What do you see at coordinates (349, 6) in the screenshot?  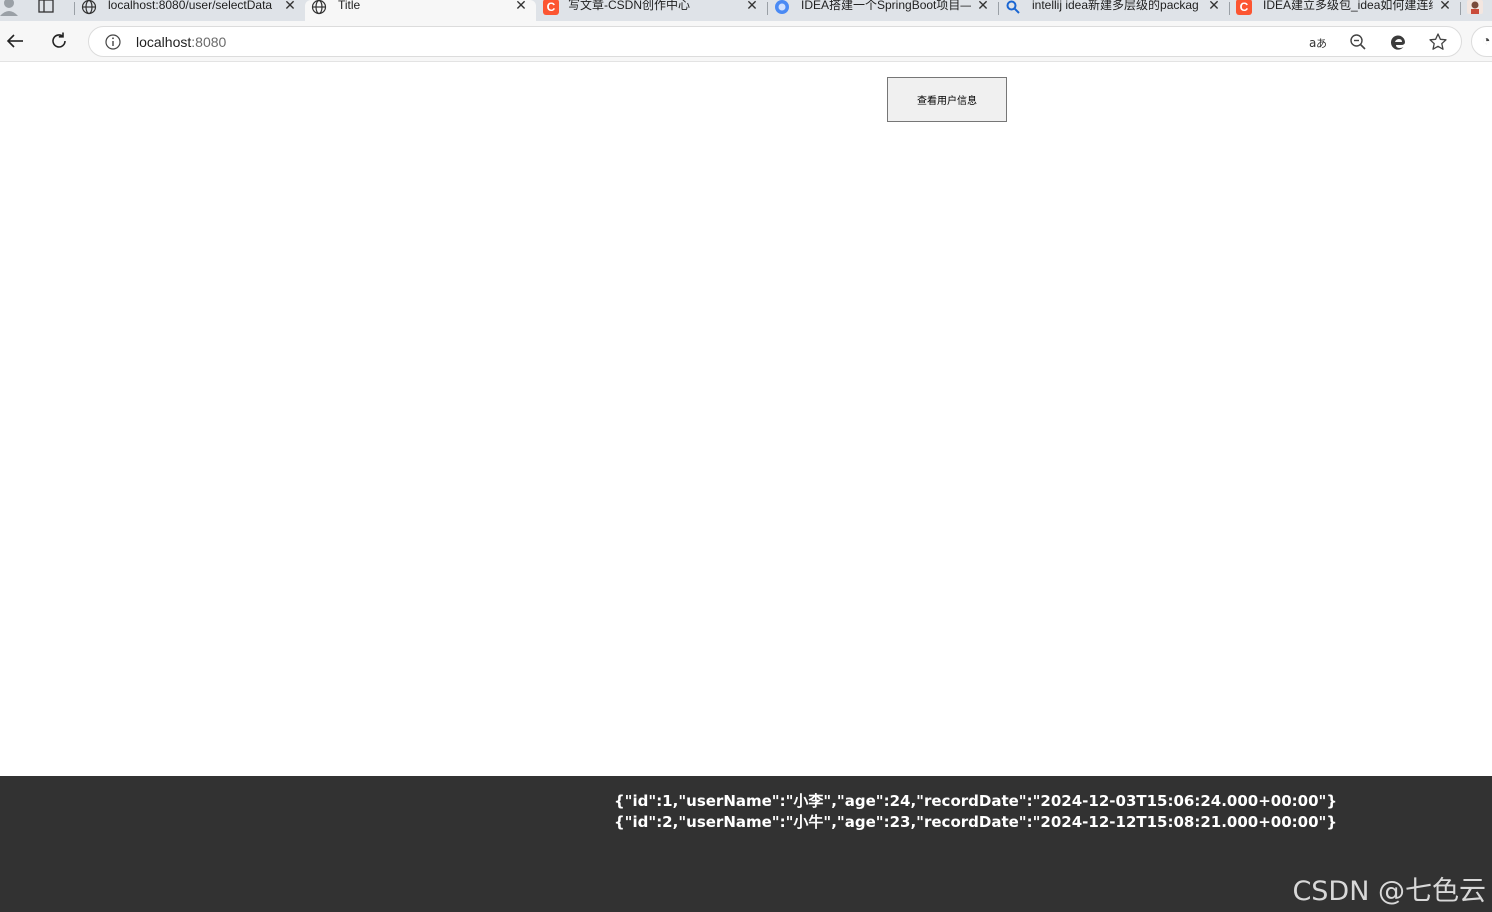 I see `tab-label: Title` at bounding box center [349, 6].